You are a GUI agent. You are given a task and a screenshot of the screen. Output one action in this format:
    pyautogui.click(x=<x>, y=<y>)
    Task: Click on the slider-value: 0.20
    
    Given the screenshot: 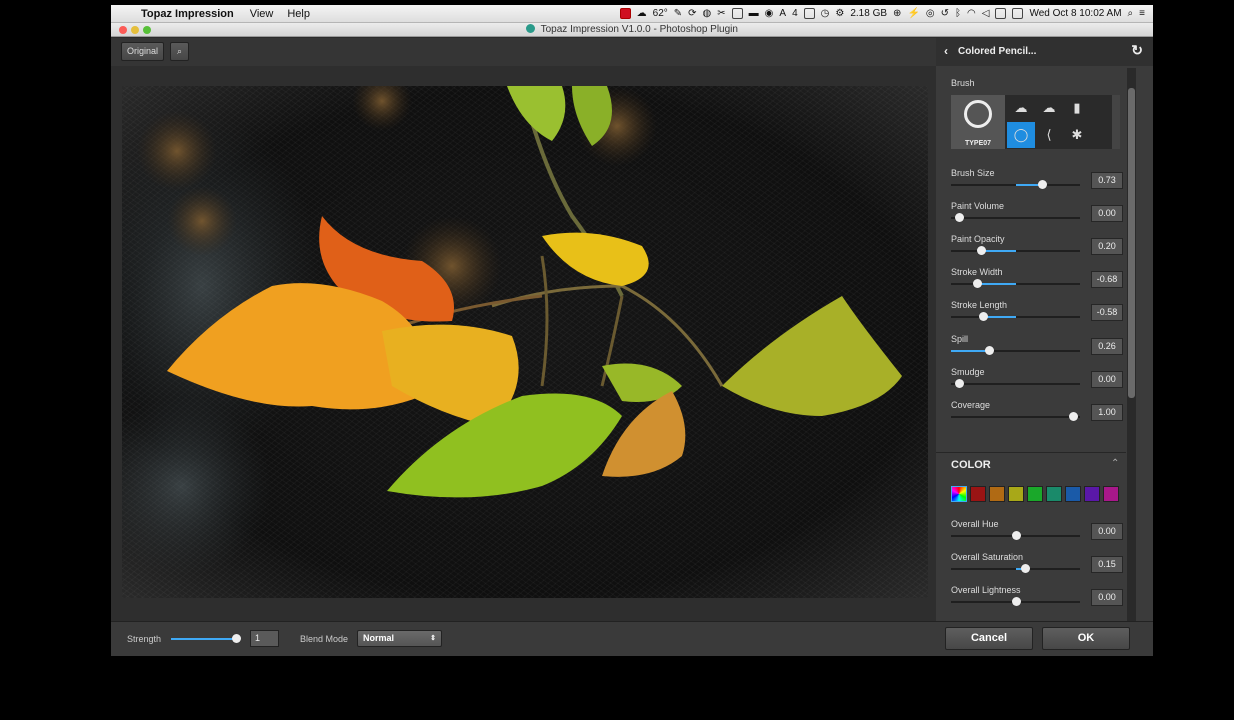 What is the action you would take?
    pyautogui.click(x=1107, y=246)
    